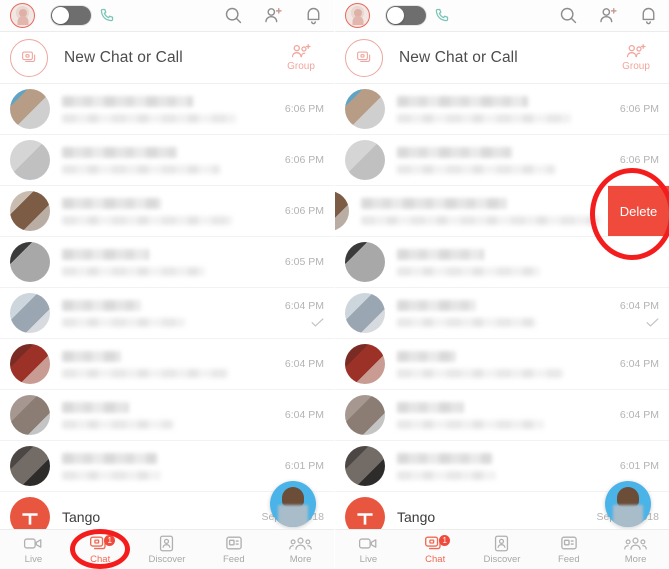 The height and width of the screenshot is (569, 669). I want to click on toggle-knob, so click(395, 15).